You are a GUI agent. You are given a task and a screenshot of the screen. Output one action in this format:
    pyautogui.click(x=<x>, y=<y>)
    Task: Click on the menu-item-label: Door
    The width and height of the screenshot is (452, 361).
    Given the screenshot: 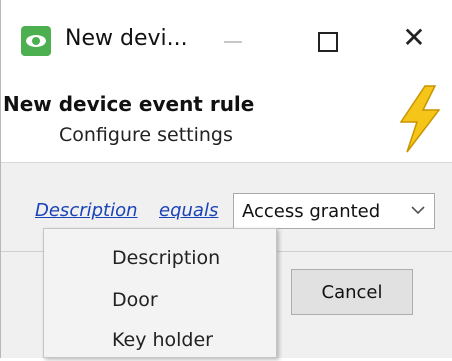 What is the action you would take?
    pyautogui.click(x=135, y=300)
    